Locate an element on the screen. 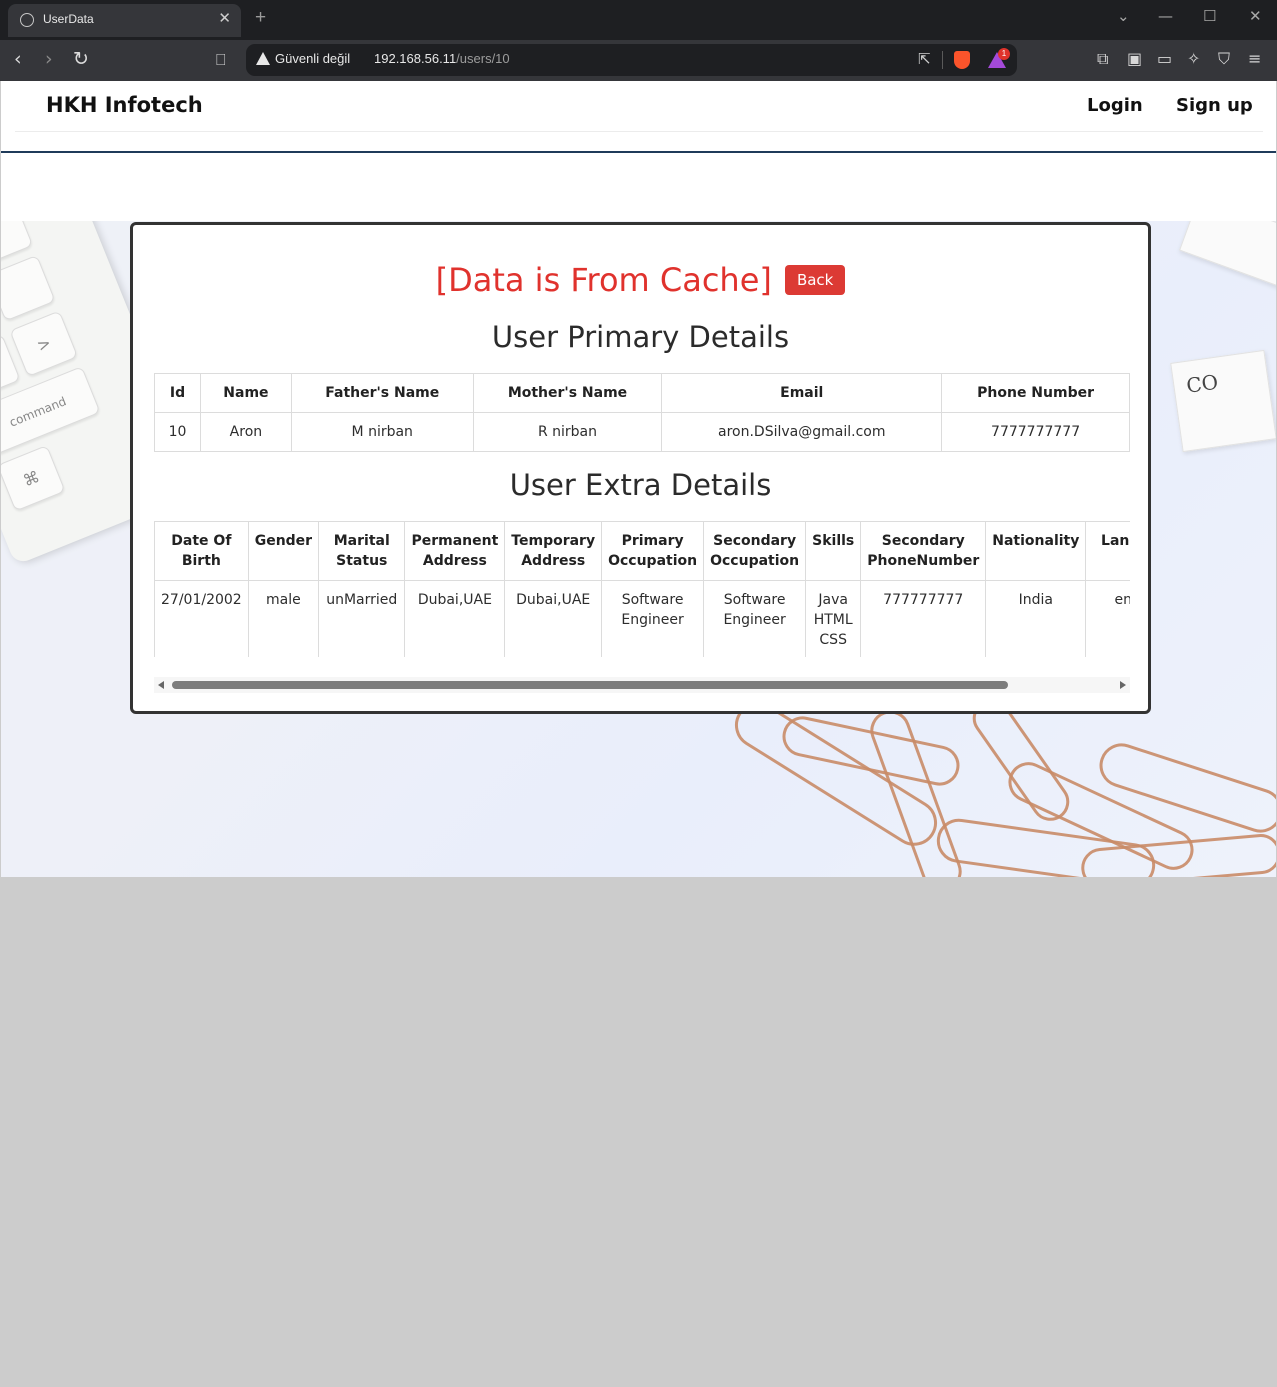 This screenshot has height=1387, width=1277. primary-details-title: User Primary Details is located at coordinates (640, 337).